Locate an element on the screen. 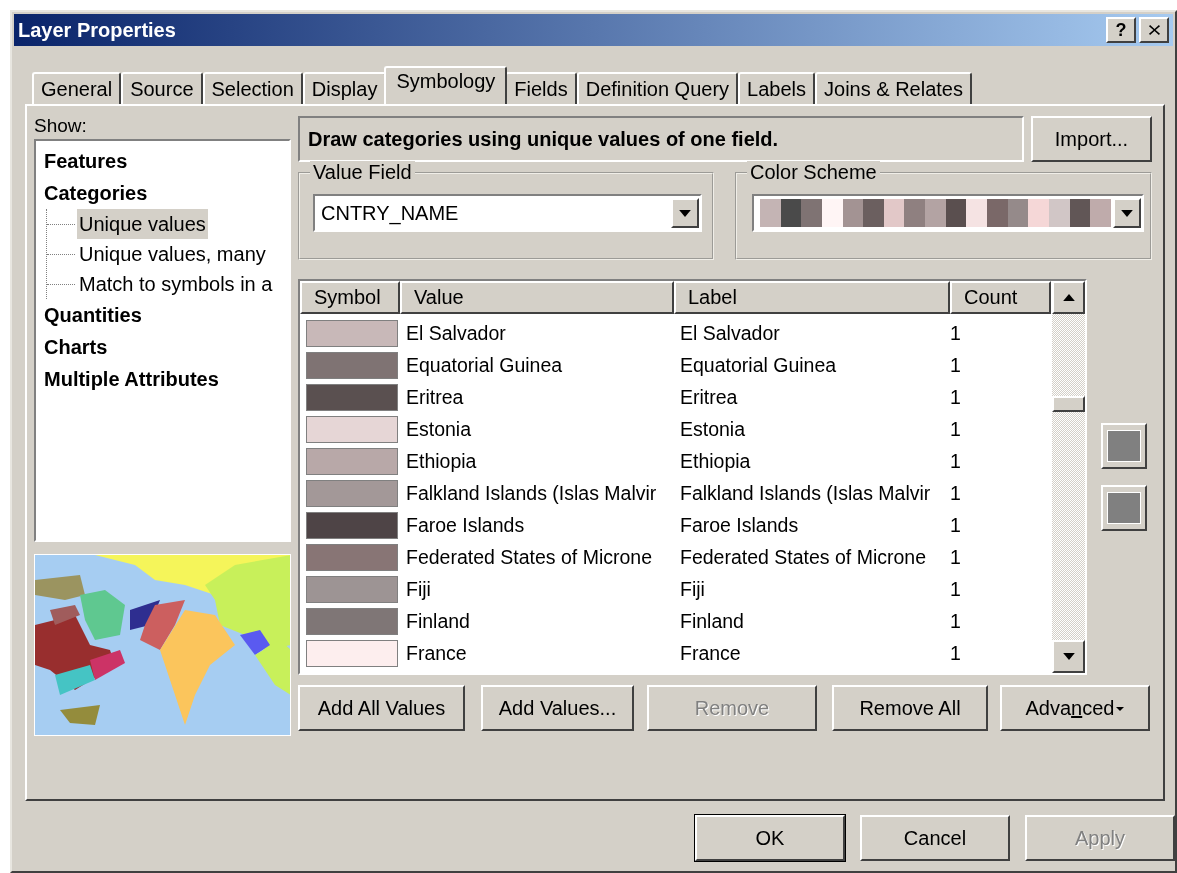 The height and width of the screenshot is (873, 1177). scroll-thumb is located at coordinates (1068, 404).